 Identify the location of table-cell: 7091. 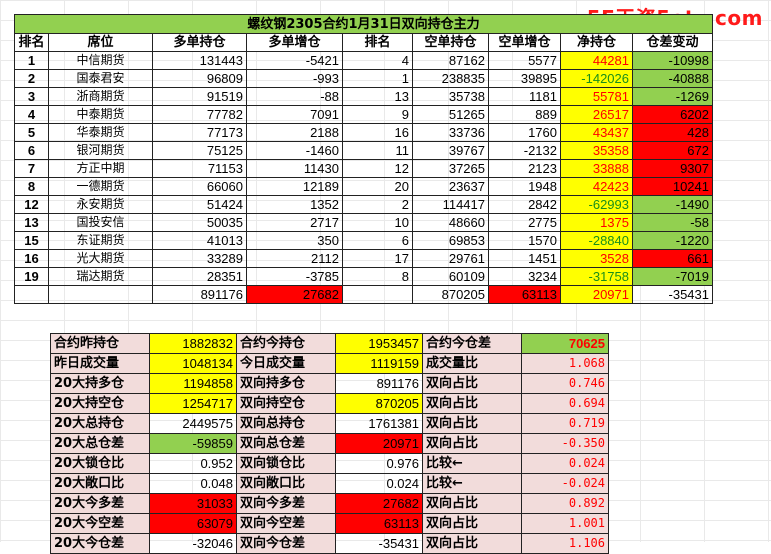
(294, 114).